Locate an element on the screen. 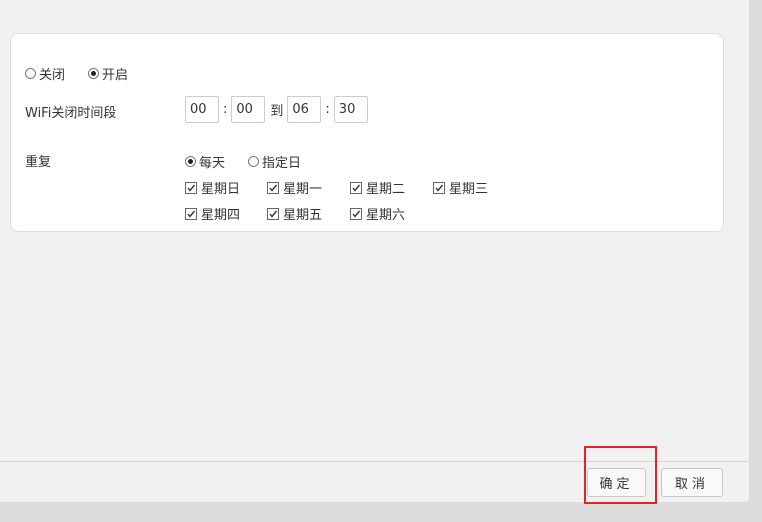 This screenshot has width=762, height=522. day-monday-checkbox is located at coordinates (273, 187).